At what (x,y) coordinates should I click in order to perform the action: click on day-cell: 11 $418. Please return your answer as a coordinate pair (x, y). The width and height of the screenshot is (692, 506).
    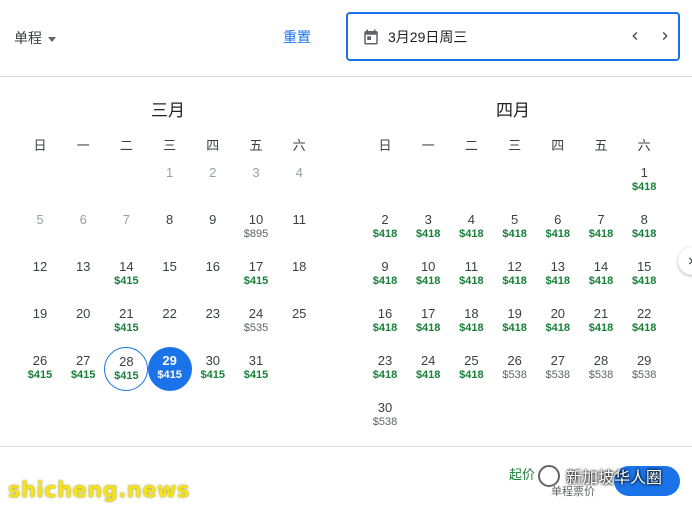
    Looking at the image, I should click on (471, 275).